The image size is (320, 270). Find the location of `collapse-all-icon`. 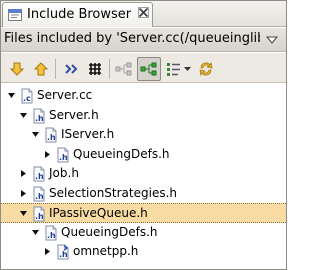

collapse-all-icon is located at coordinates (95, 69).